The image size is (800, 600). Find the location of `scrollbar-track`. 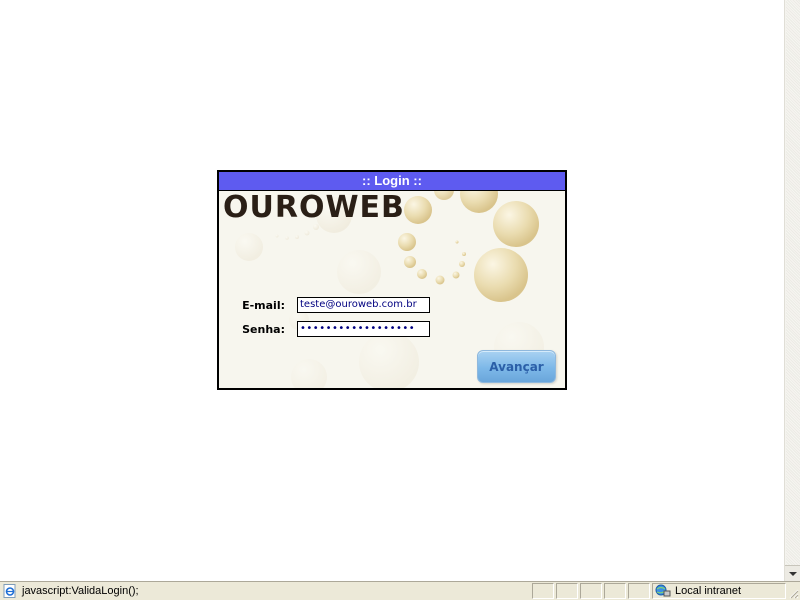

scrollbar-track is located at coordinates (793, 282).